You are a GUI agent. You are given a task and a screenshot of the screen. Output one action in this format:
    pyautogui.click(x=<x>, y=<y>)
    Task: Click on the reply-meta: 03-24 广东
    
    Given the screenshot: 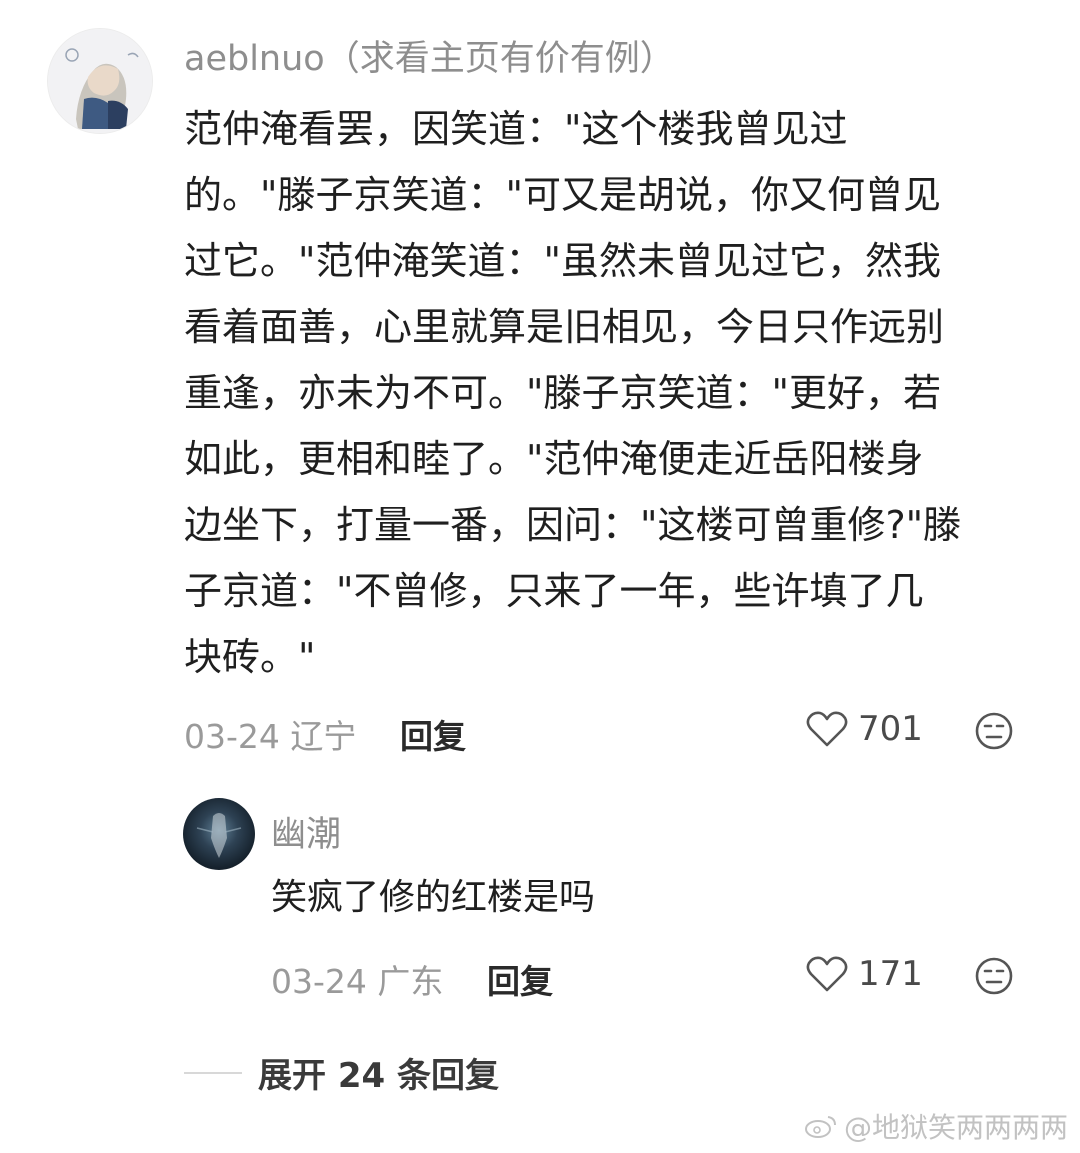 What is the action you would take?
    pyautogui.click(x=357, y=979)
    